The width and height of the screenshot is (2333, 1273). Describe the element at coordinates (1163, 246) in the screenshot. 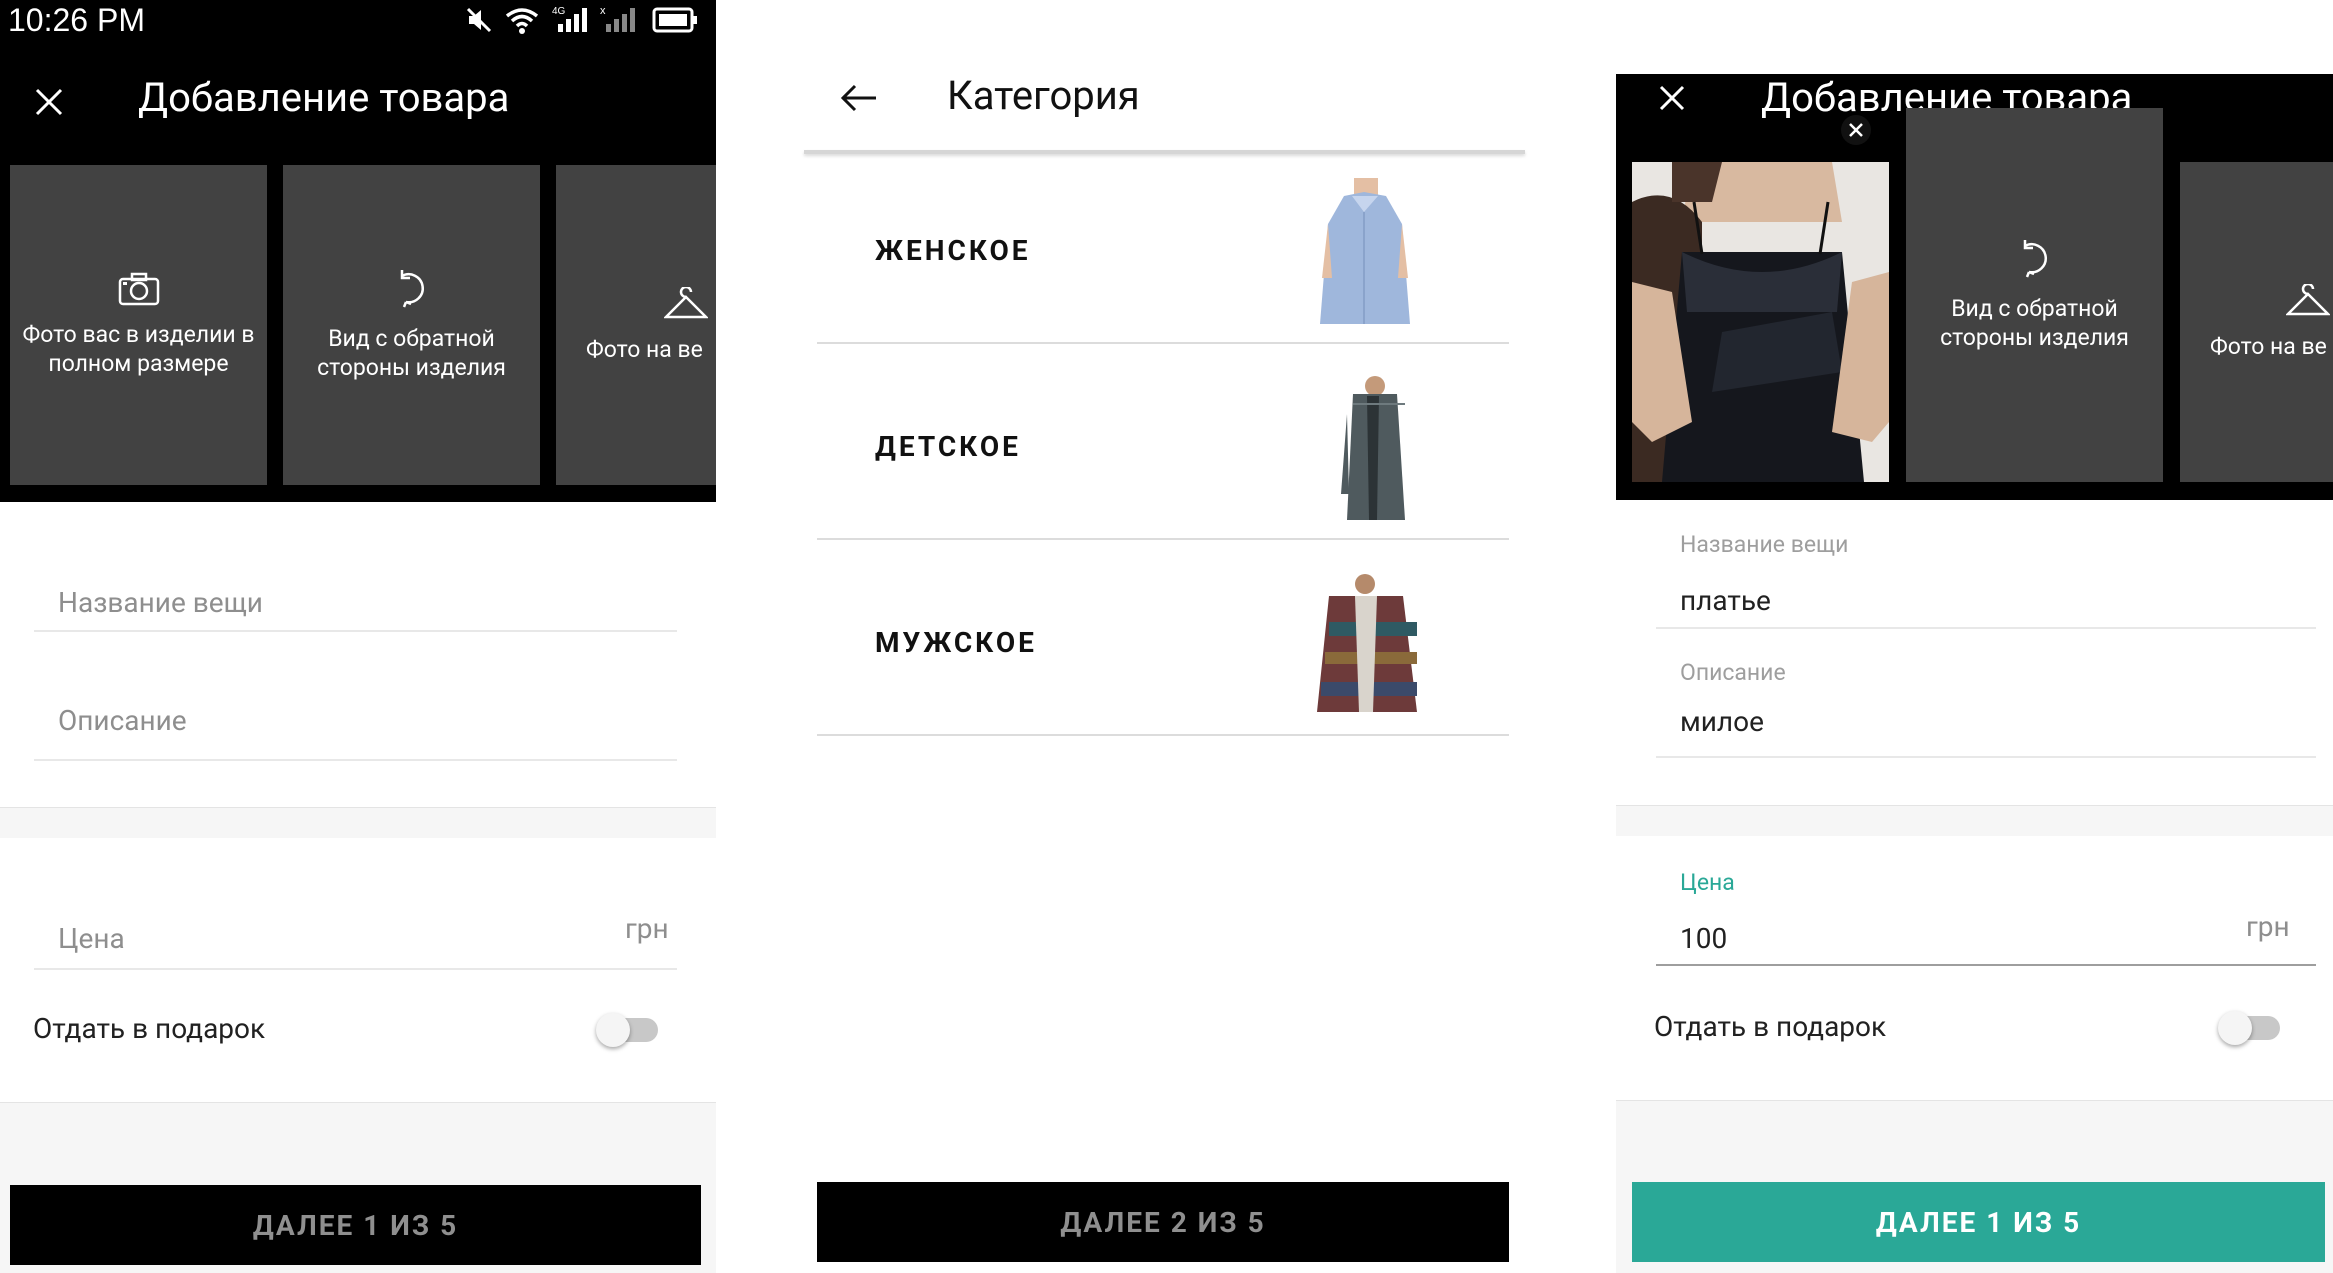

I see `category-womens: ЖЕНСКОЕ` at that location.